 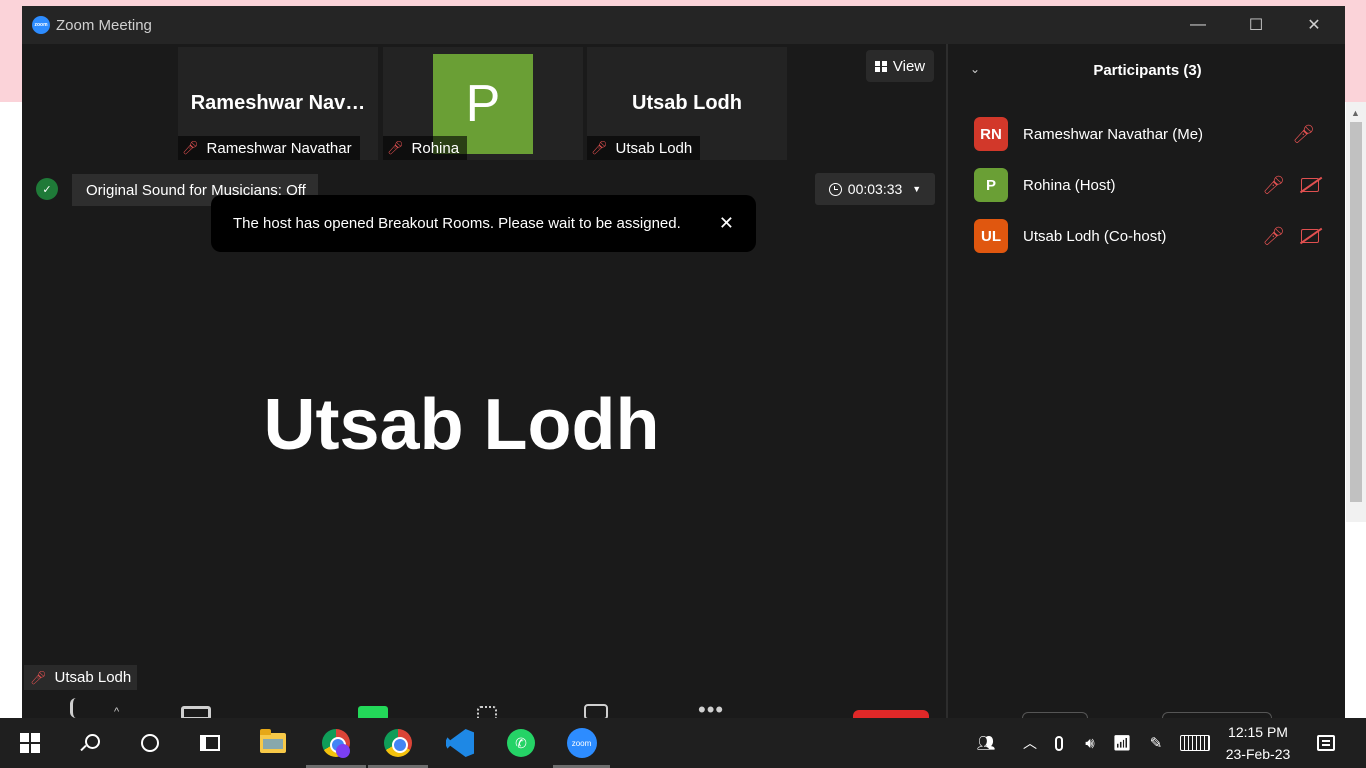 I want to click on chrome-icon, so click(x=398, y=743).